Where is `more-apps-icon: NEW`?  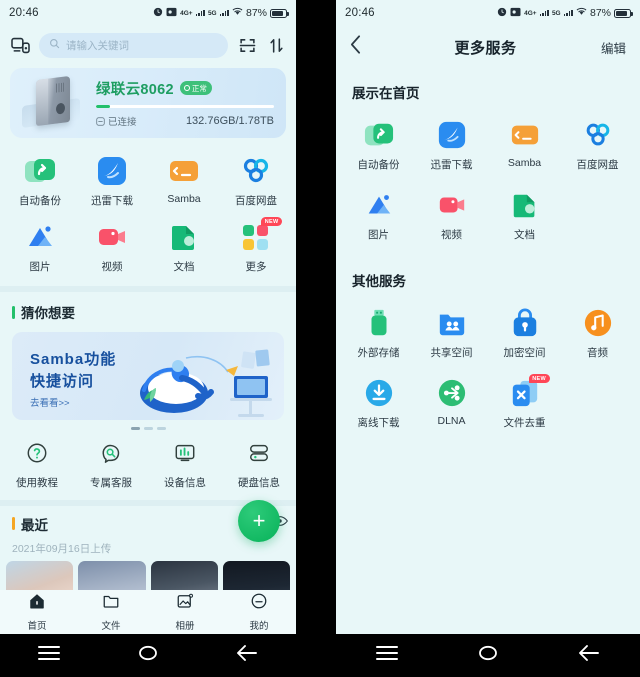 more-apps-icon: NEW is located at coordinates (261, 235).